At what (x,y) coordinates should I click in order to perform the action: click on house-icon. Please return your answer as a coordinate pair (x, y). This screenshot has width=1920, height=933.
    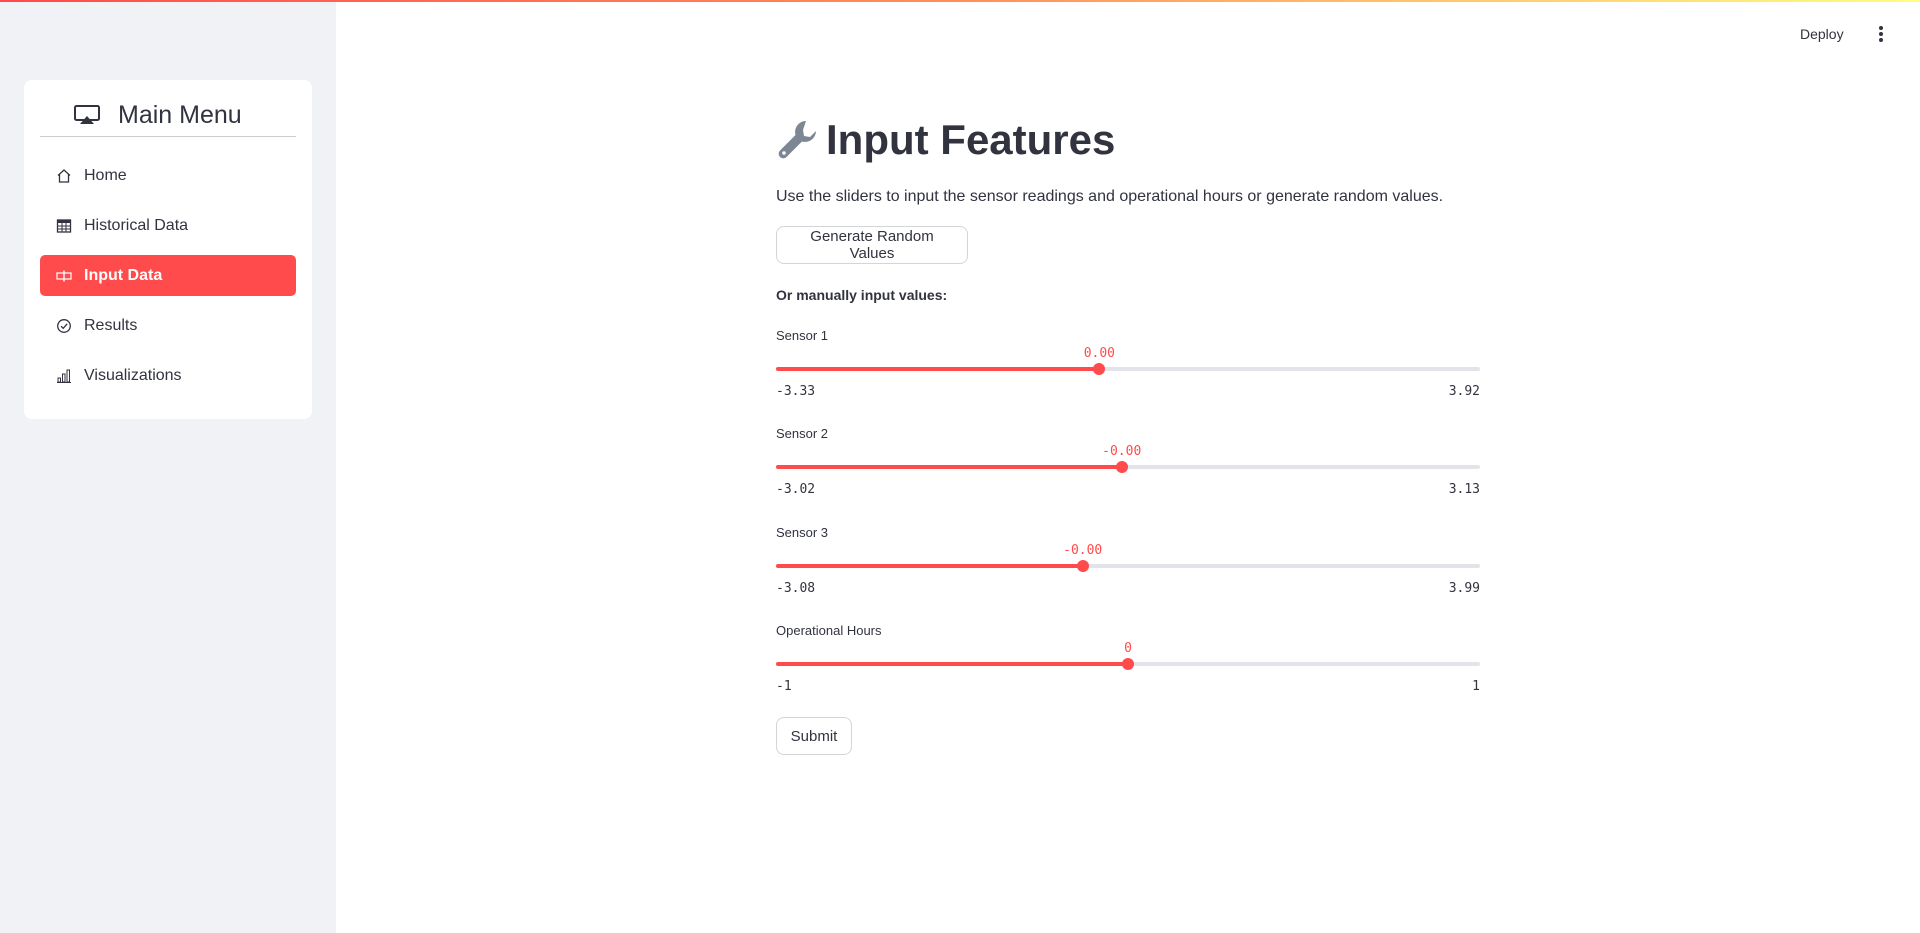
    Looking at the image, I should click on (64, 176).